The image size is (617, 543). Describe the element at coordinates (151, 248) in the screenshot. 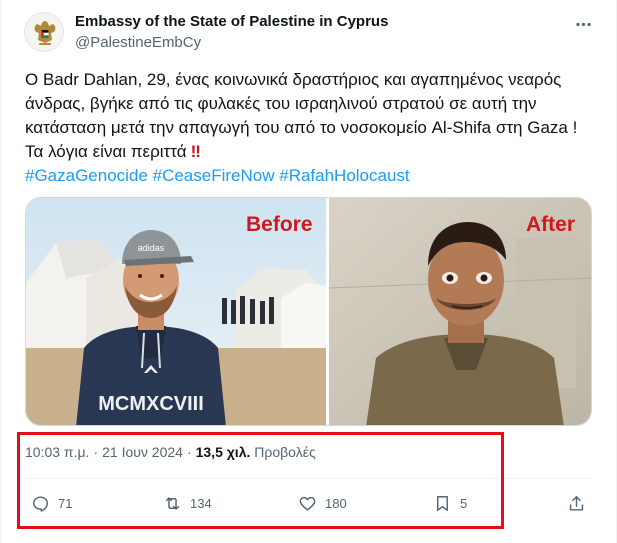

I see `cap-logo-text: adidas` at that location.